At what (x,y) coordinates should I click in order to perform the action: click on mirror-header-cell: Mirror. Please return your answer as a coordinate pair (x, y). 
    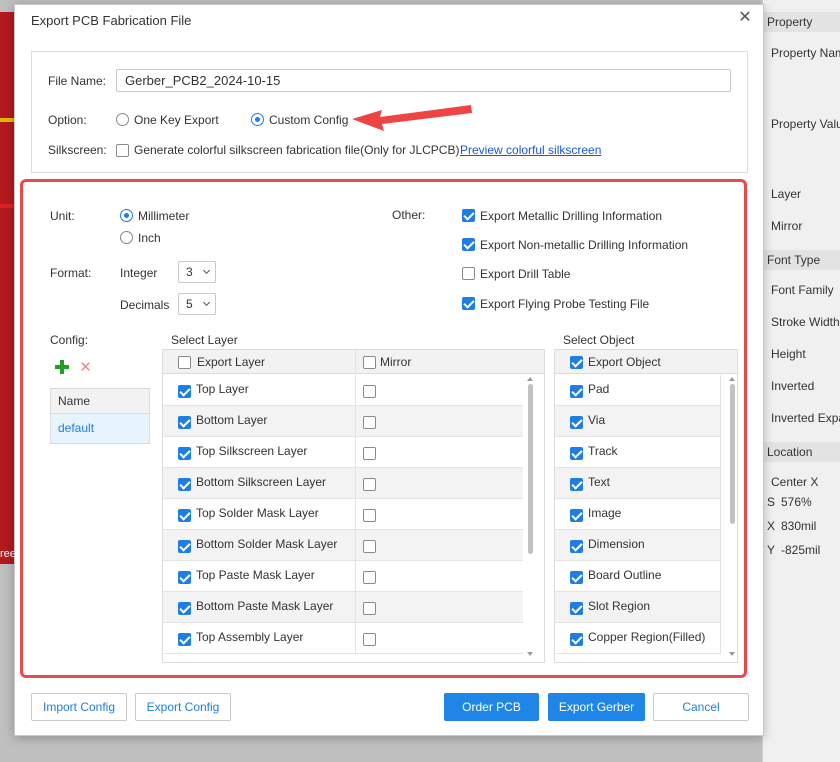
    Looking at the image, I should click on (443, 362).